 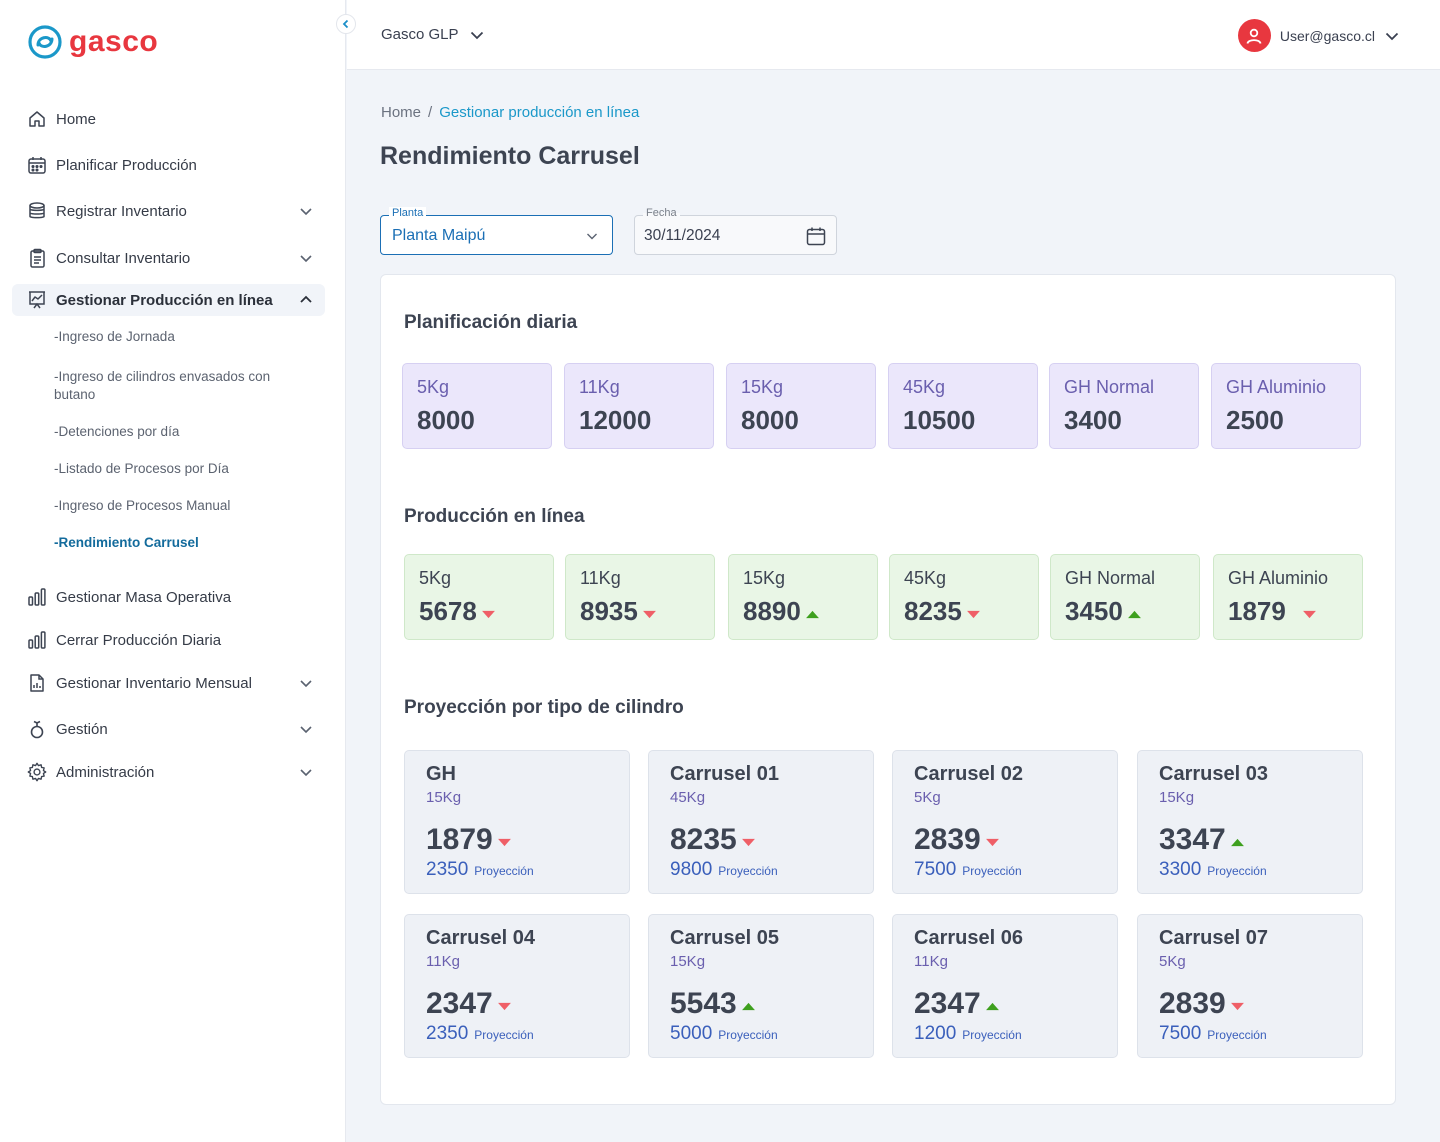 What do you see at coordinates (168, 300) in the screenshot?
I see `sidebar-item-gestionar-produccion: Gestionar Producción en línea` at bounding box center [168, 300].